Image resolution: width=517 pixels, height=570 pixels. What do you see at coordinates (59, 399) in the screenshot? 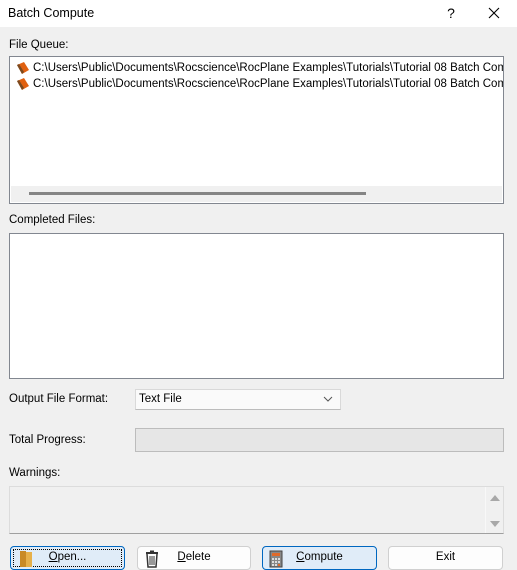
I see `output-format-label: Output File Format:` at bounding box center [59, 399].